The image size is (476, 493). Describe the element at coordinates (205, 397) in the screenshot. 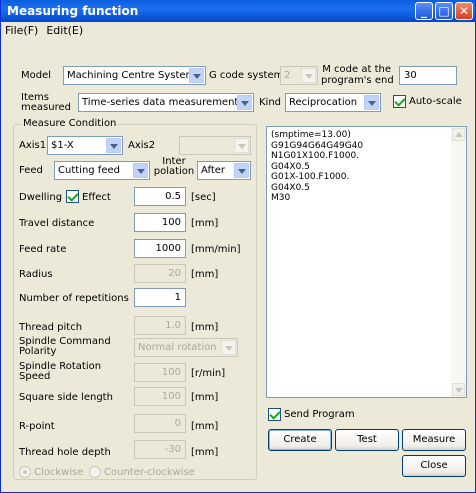

I see `square-side-unit: [mm]` at that location.